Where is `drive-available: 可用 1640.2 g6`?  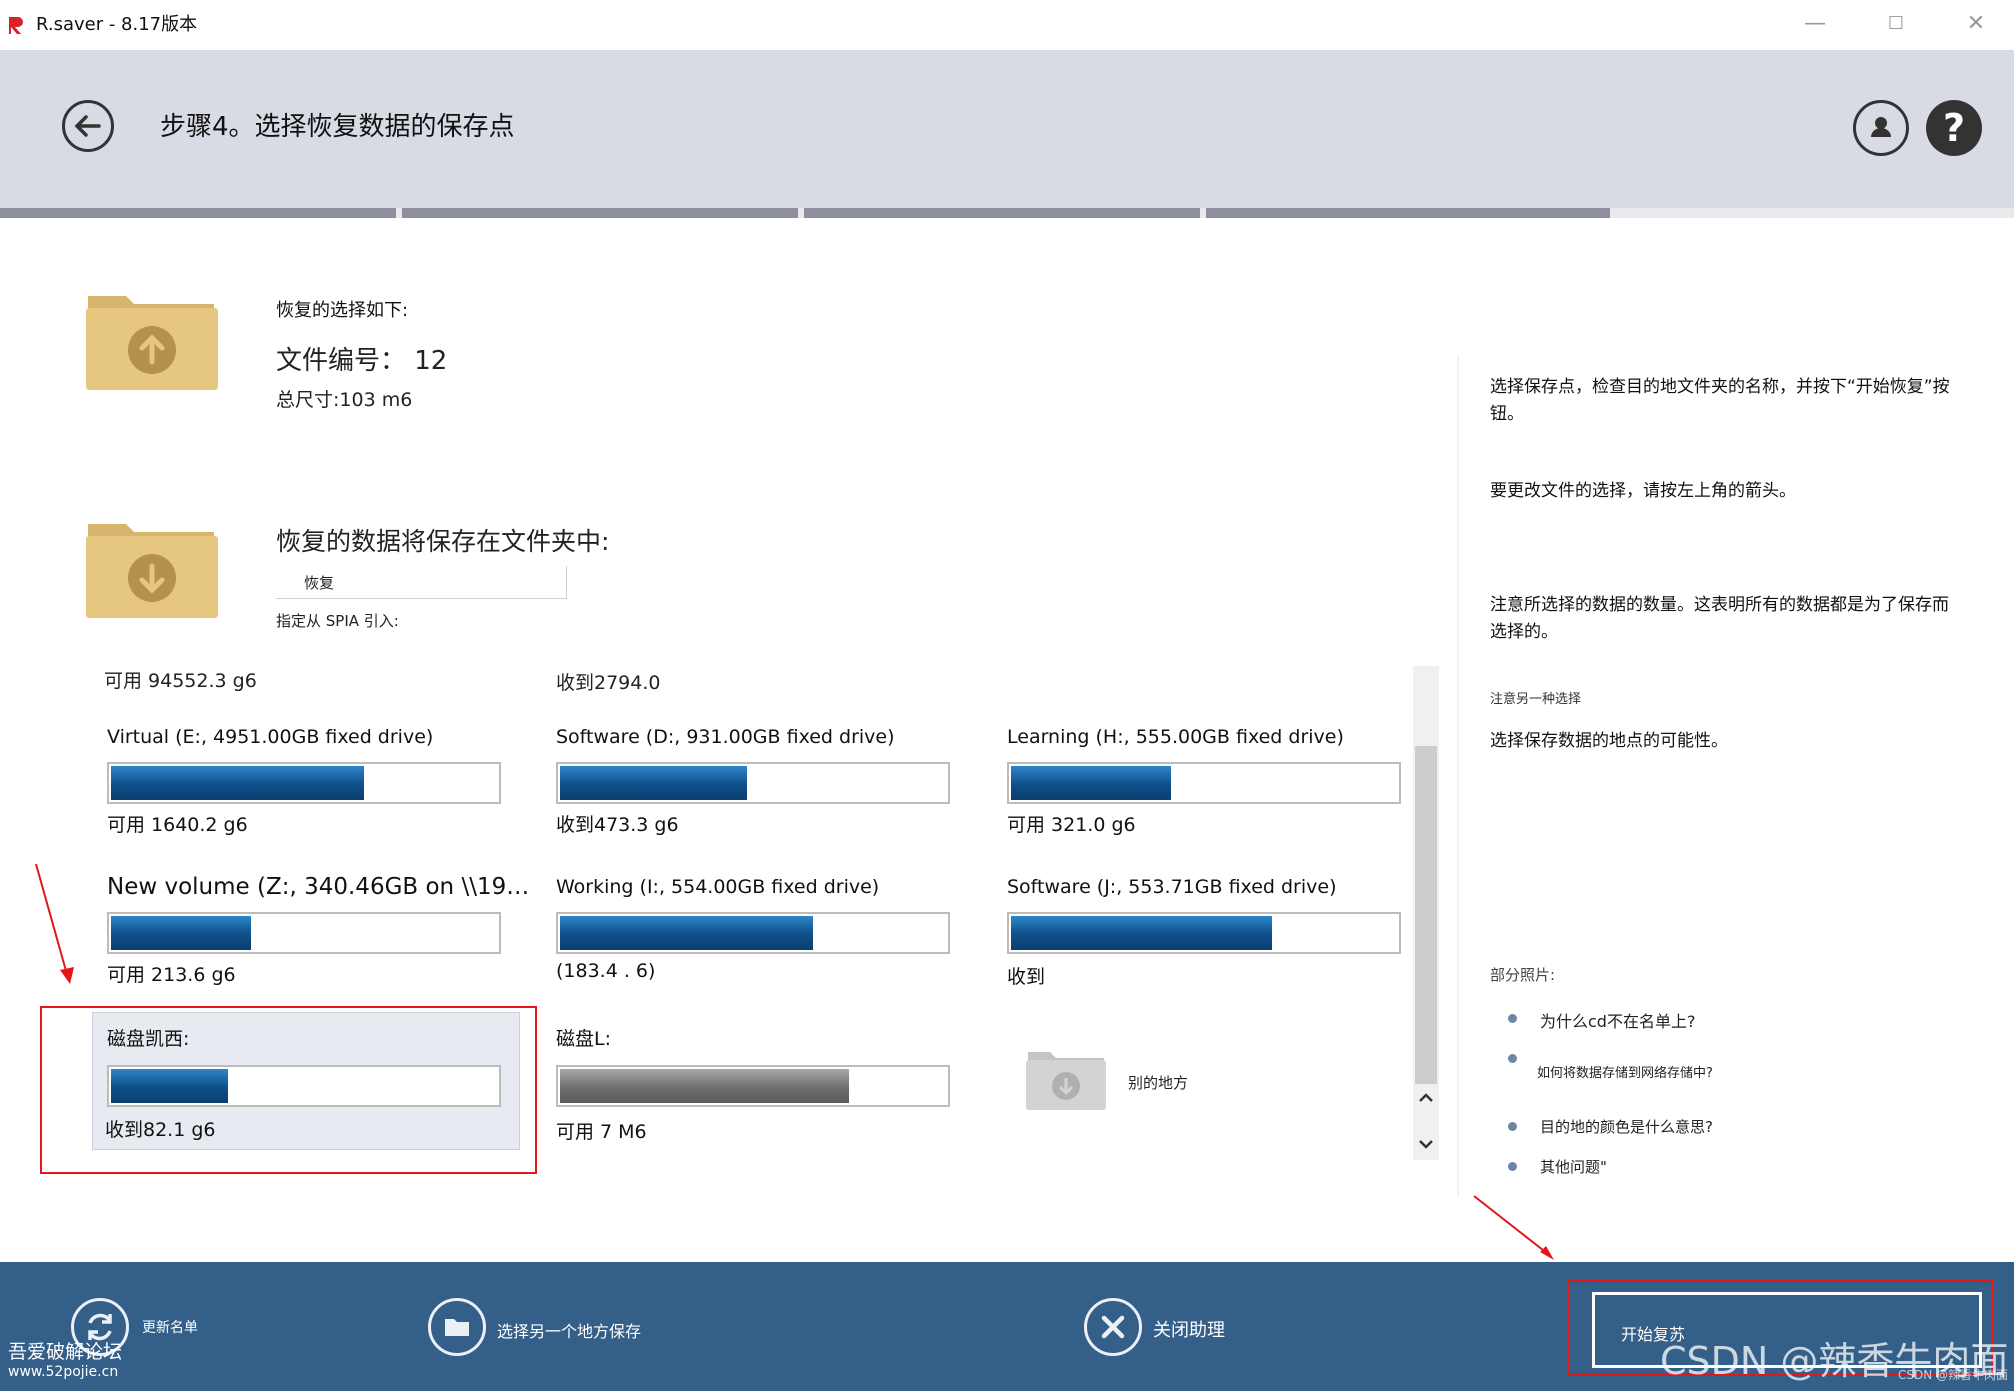
drive-available: 可用 1640.2 g6 is located at coordinates (177, 825).